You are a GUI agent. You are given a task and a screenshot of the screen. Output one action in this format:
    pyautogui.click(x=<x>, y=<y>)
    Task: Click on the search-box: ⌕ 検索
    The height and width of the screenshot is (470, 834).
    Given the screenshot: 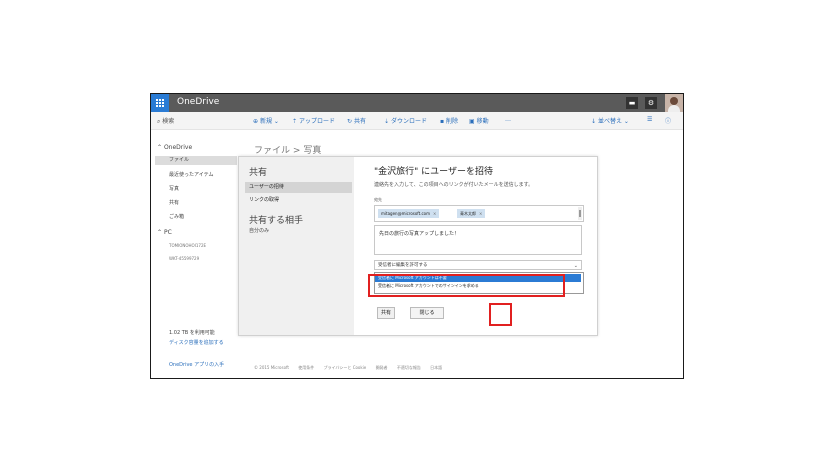 What is the action you would take?
    pyautogui.click(x=165, y=121)
    